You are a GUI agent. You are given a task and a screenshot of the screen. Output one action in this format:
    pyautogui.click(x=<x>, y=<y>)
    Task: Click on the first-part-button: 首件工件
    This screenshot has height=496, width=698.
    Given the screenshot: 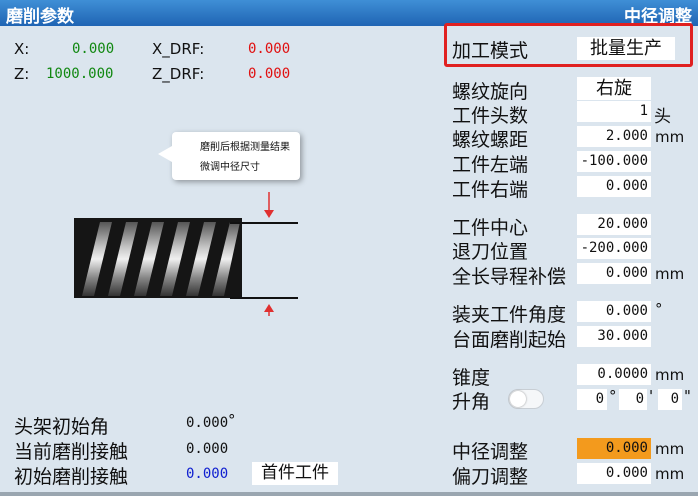 What is the action you would take?
    pyautogui.click(x=295, y=473)
    